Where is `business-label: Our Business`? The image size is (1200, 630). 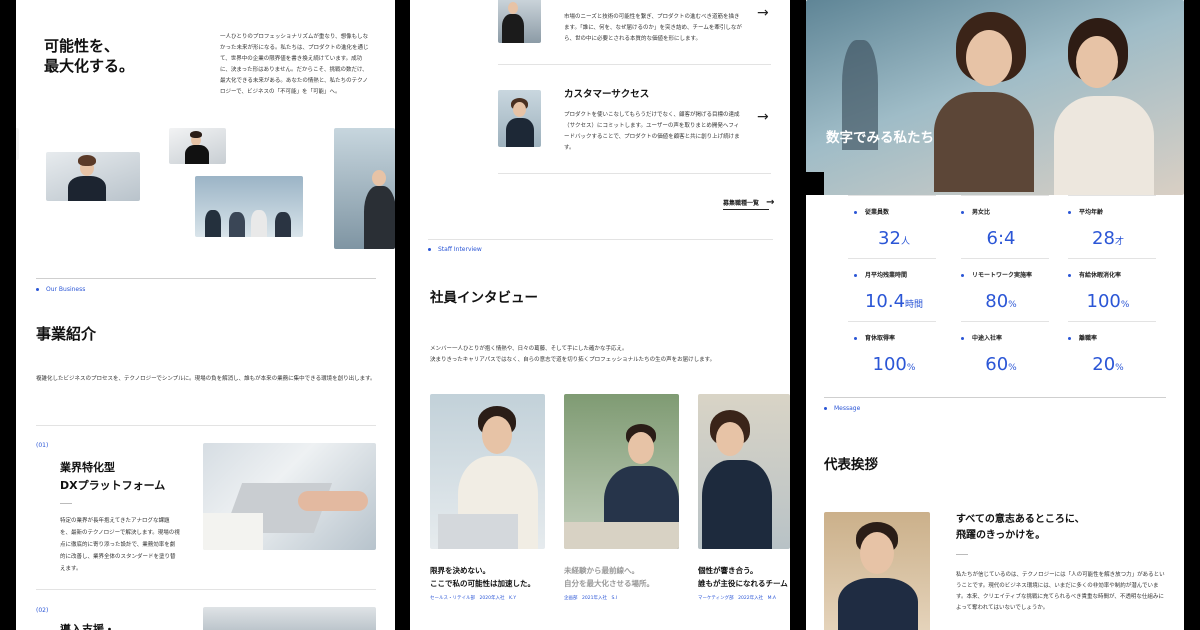 business-label: Our Business is located at coordinates (60, 289).